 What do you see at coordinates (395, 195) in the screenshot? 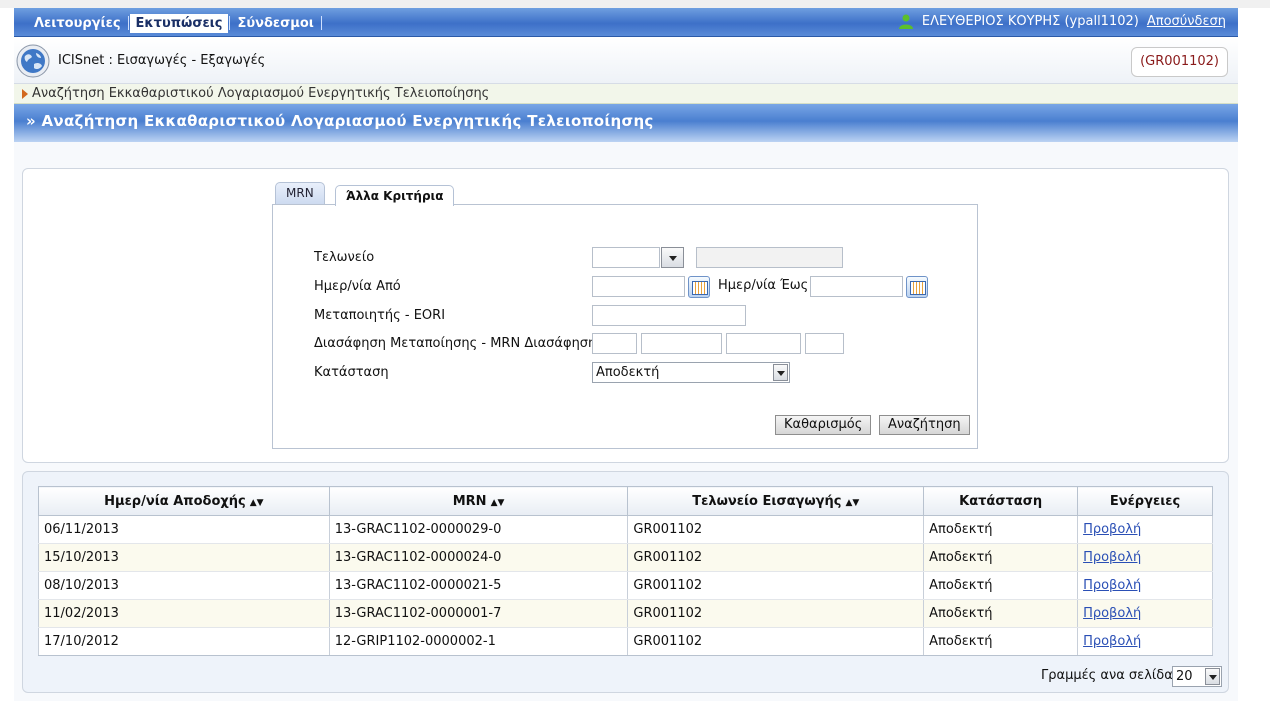
I see `tab-other-criteria: Άλλα Κριτήρια` at bounding box center [395, 195].